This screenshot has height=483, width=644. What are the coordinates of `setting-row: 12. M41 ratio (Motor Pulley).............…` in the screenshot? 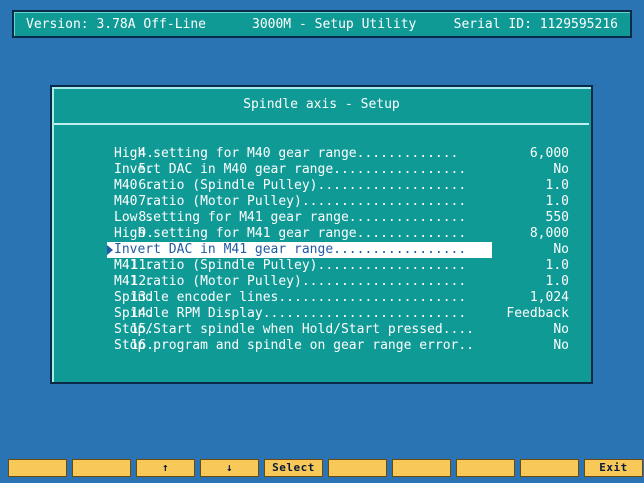 It's located at (321, 282).